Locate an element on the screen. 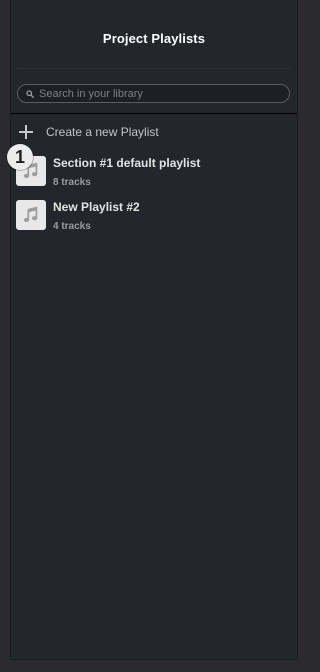  music-note-icon is located at coordinates (30, 214).